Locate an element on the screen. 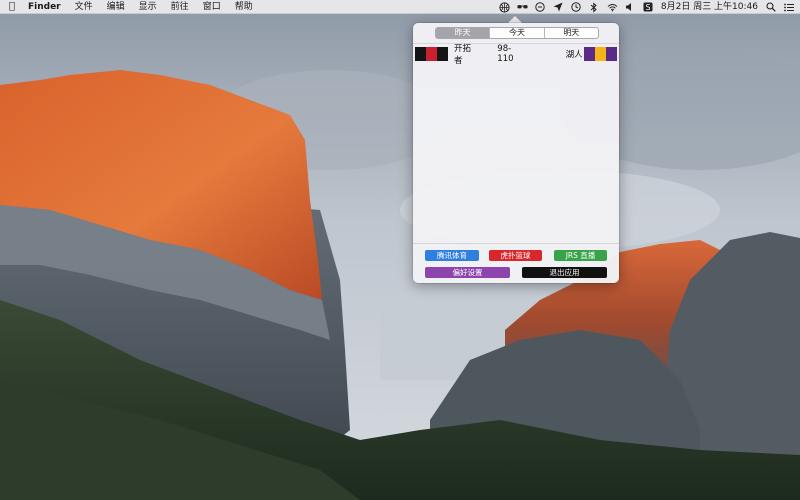  day-selector: 昨天 今天 明天 is located at coordinates (517, 33).